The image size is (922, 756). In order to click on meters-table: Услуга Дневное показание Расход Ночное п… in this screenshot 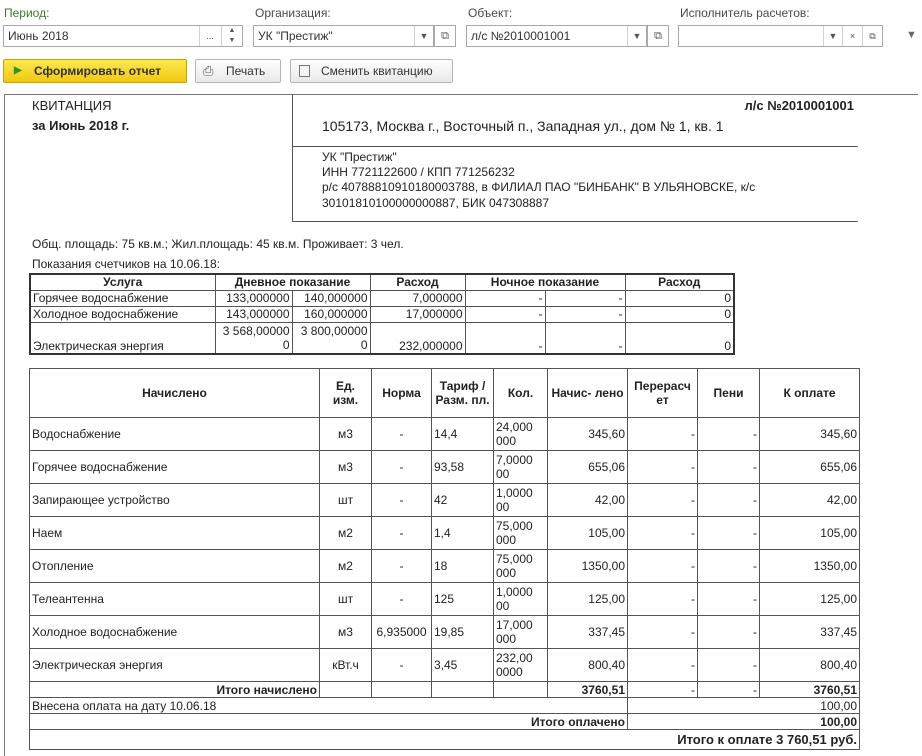, I will do `click(382, 314)`.